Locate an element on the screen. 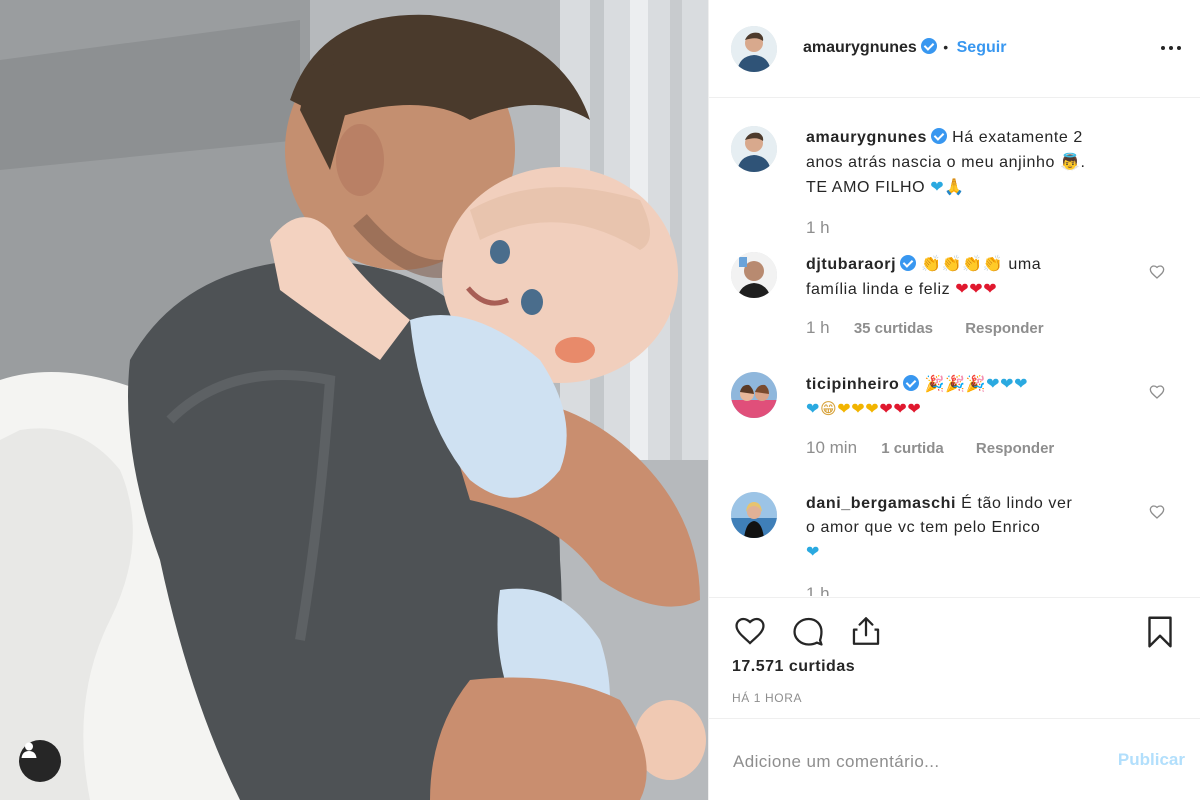 This screenshot has height=801, width=1200. post-actions: 17.571 curtidas HÁ 1 HORA is located at coordinates (954, 657).